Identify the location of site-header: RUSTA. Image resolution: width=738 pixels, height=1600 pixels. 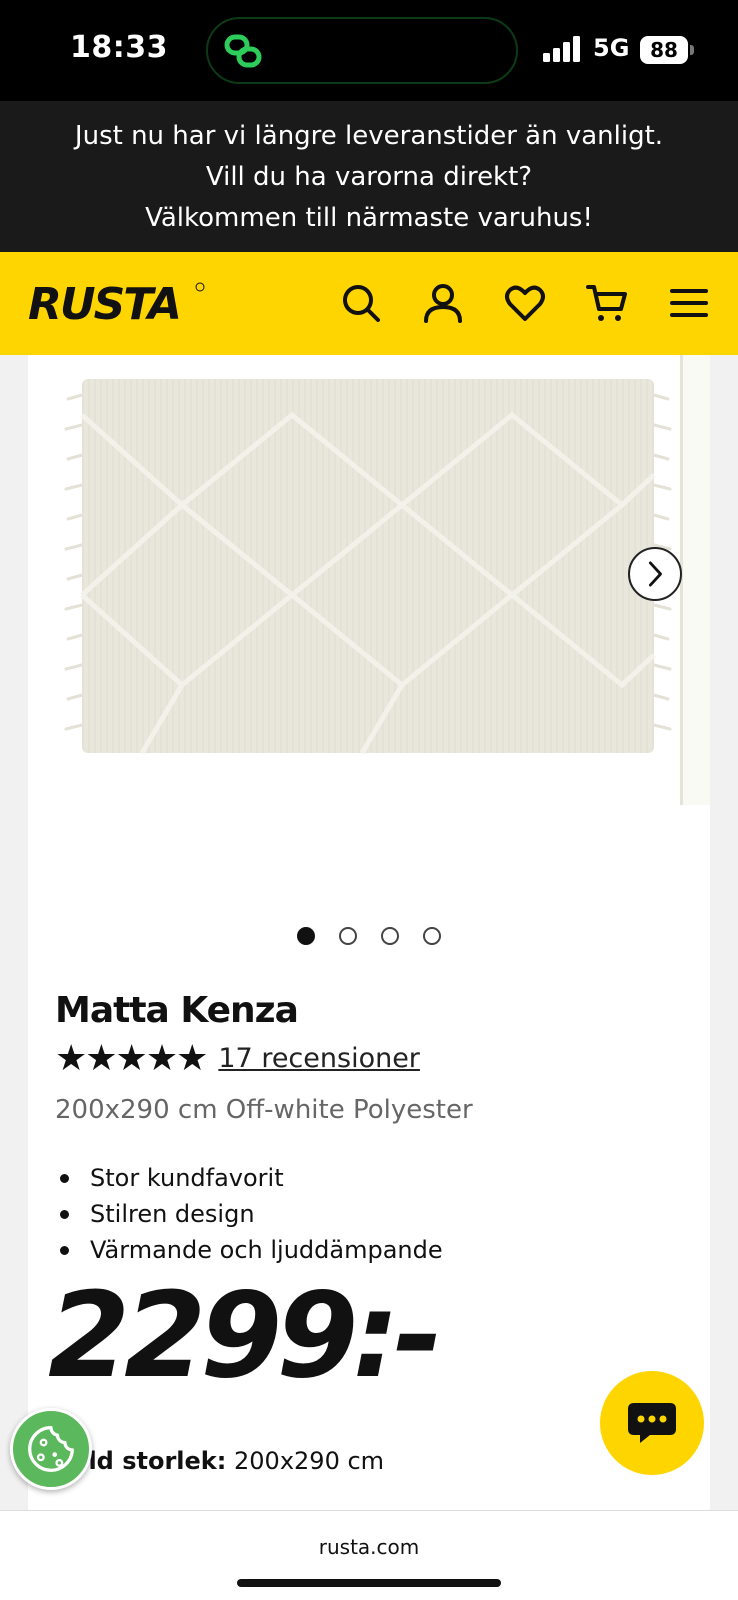
(369, 303).